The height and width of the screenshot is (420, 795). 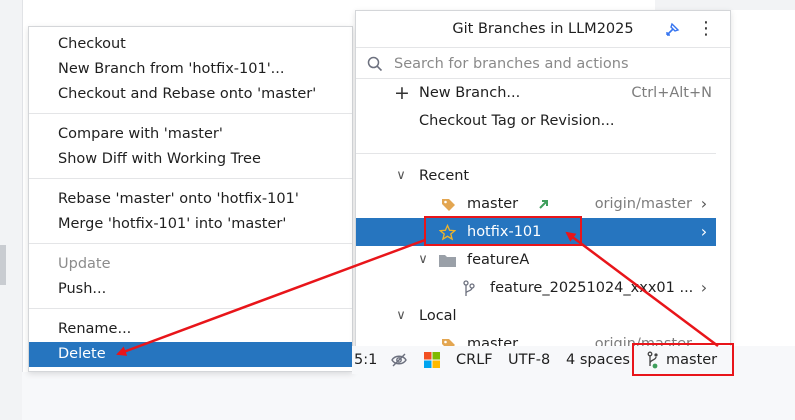 I want to click on scrollbar-thumb, so click(x=722, y=202).